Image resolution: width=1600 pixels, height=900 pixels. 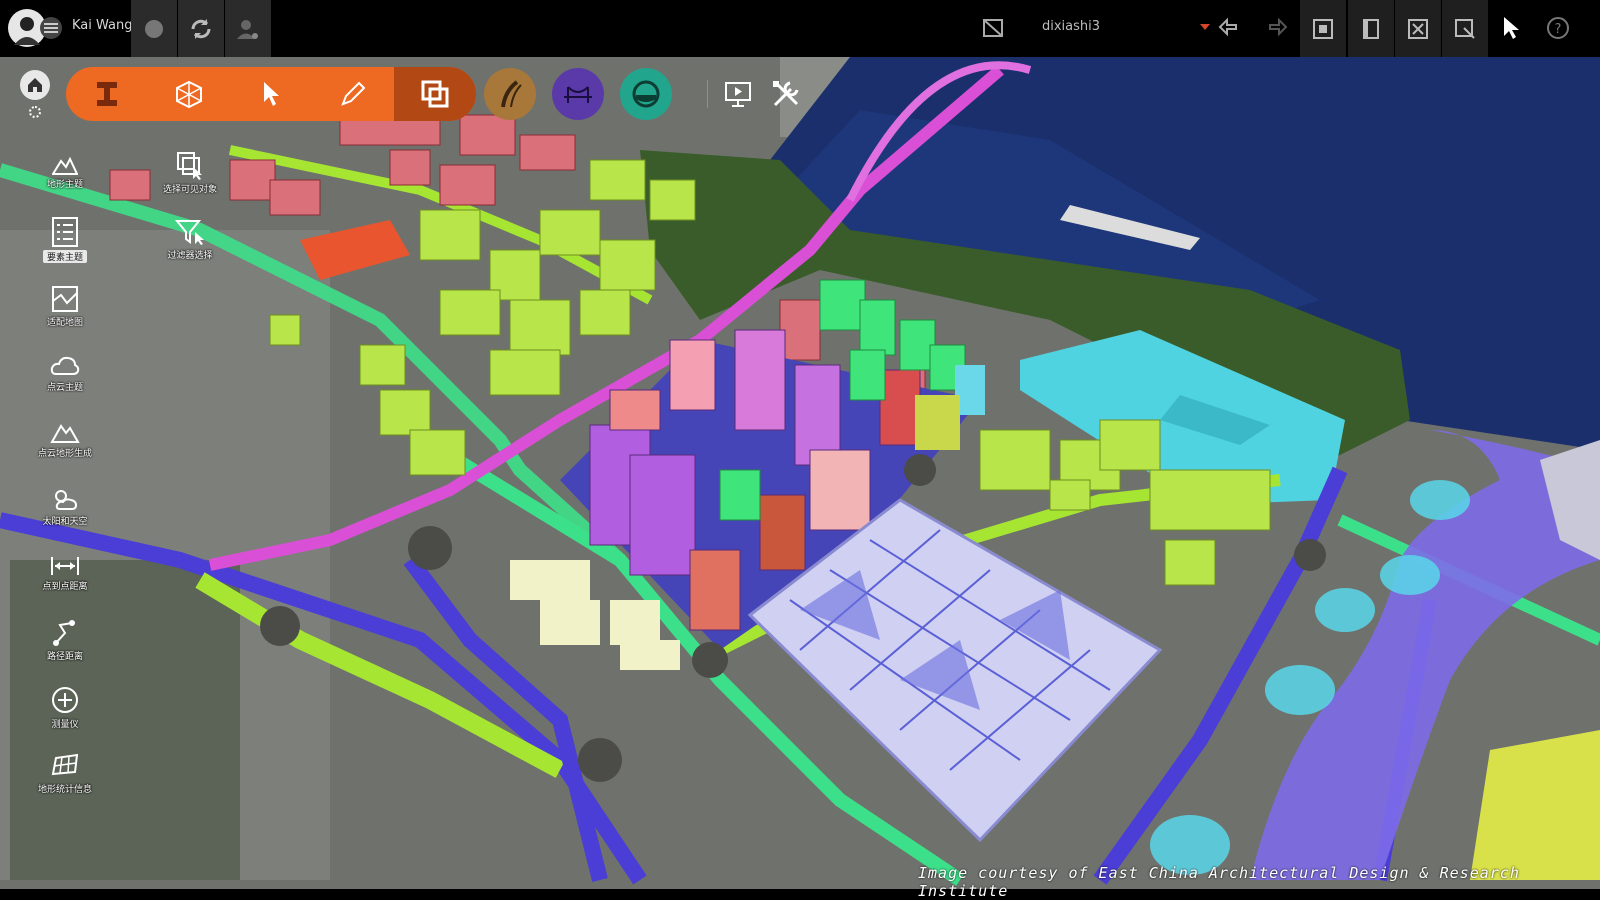 I want to click on model-tool-icon, so click(x=107, y=94).